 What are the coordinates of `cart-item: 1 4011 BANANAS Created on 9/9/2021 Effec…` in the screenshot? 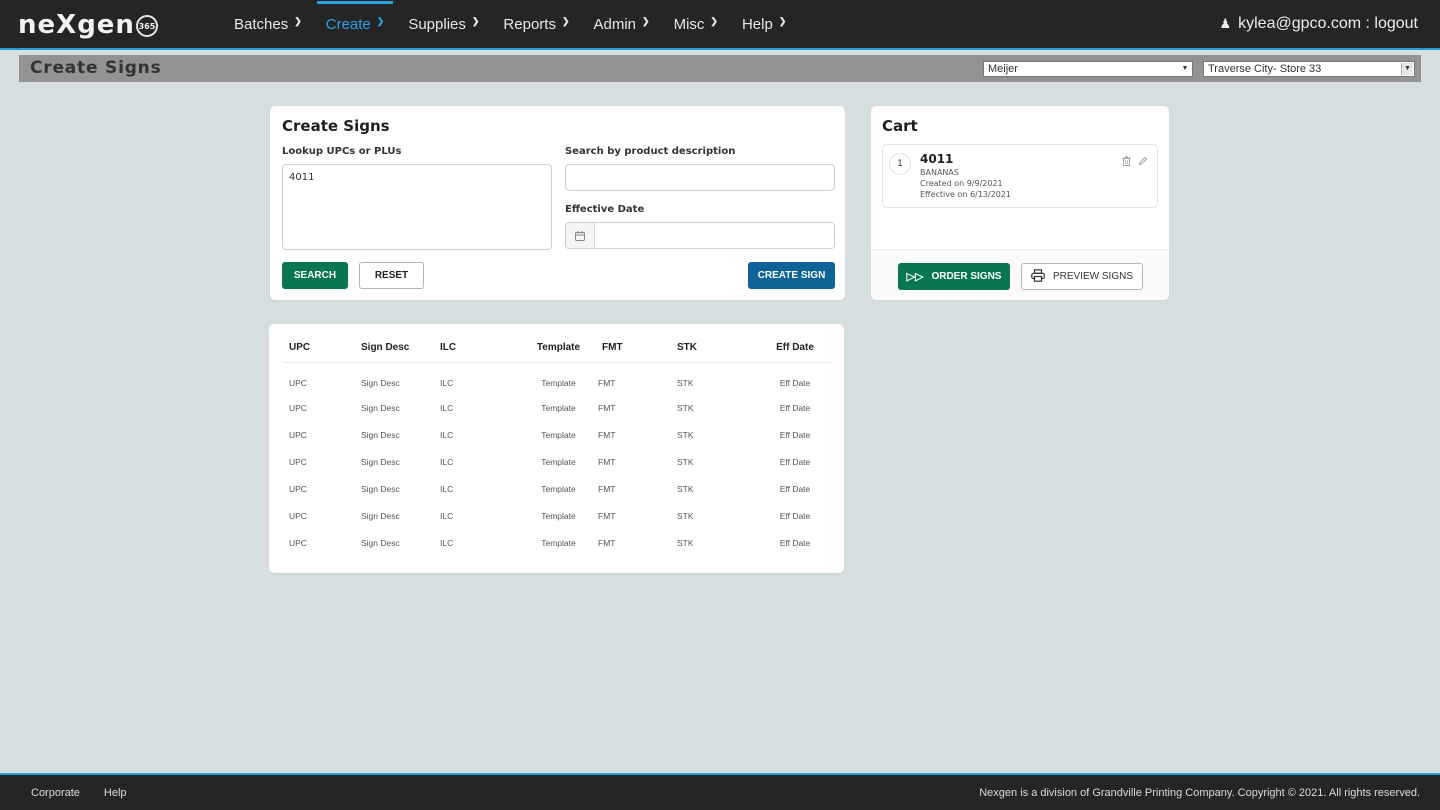 It's located at (1020, 176).